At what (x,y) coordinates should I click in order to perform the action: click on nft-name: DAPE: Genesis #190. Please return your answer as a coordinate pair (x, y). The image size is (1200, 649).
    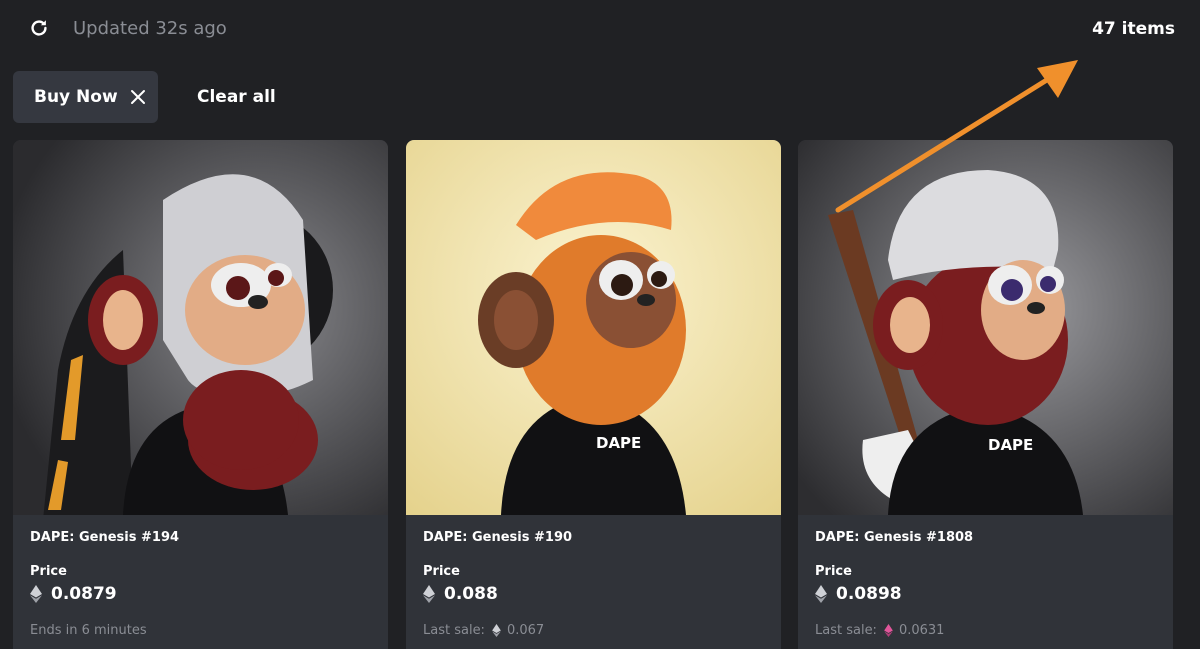
    Looking at the image, I should click on (497, 537).